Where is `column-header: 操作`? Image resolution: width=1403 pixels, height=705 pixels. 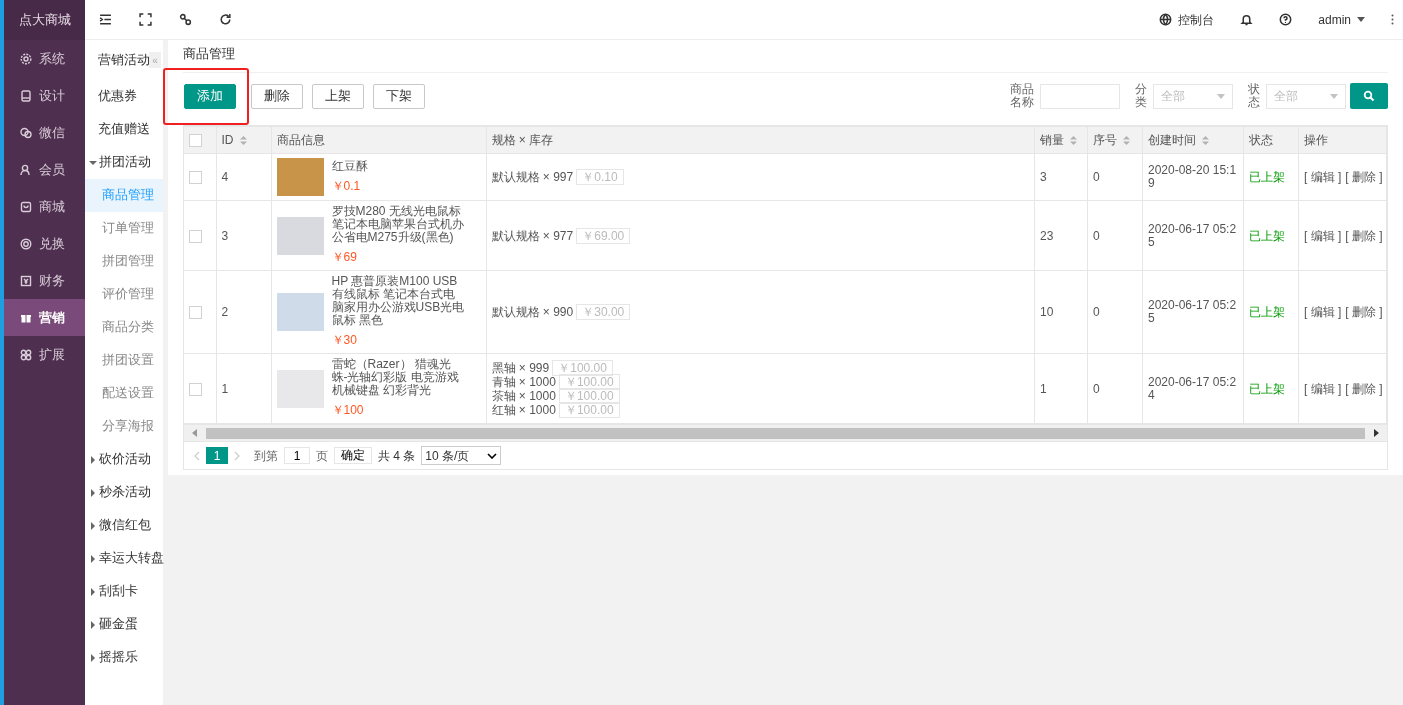 column-header: 操作 is located at coordinates (1316, 140).